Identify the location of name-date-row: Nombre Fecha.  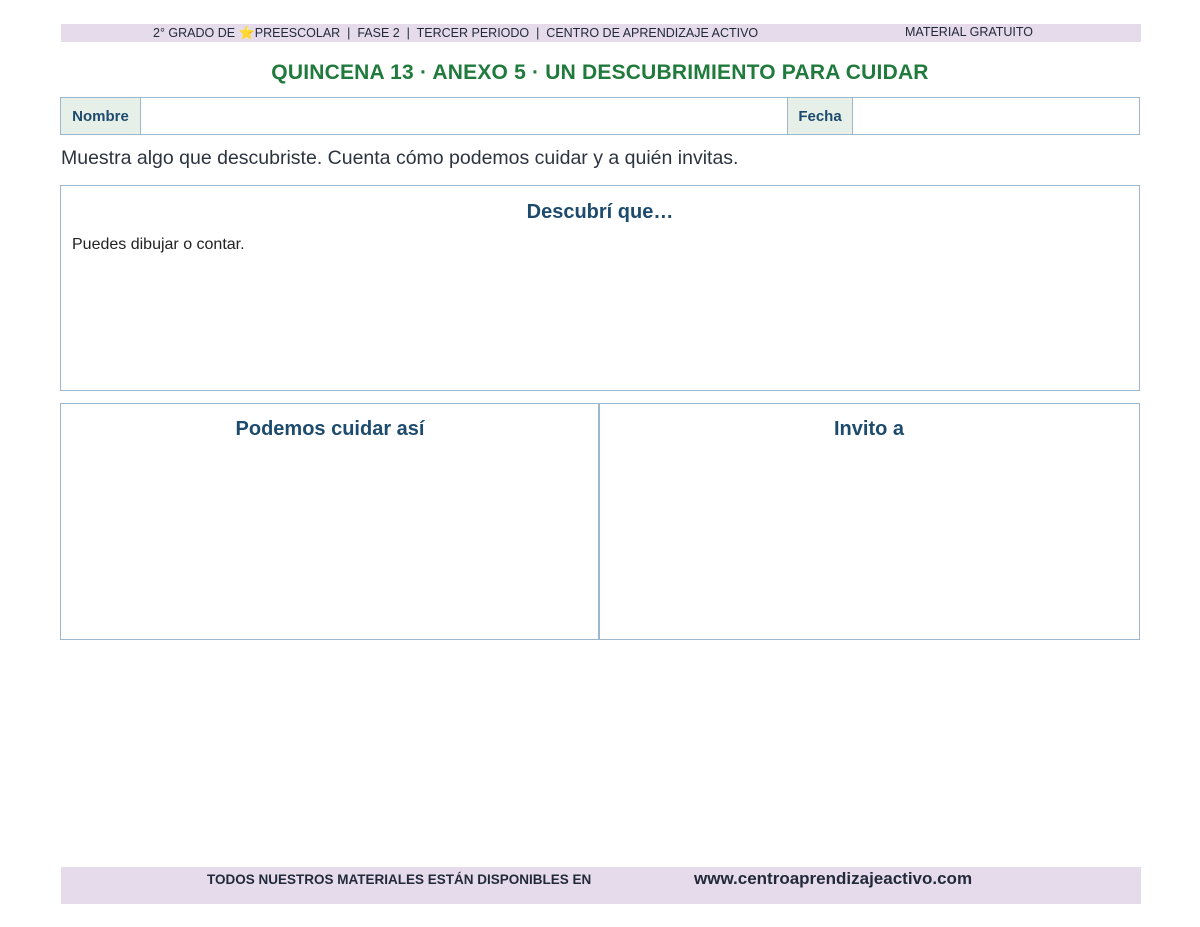
(600, 116).